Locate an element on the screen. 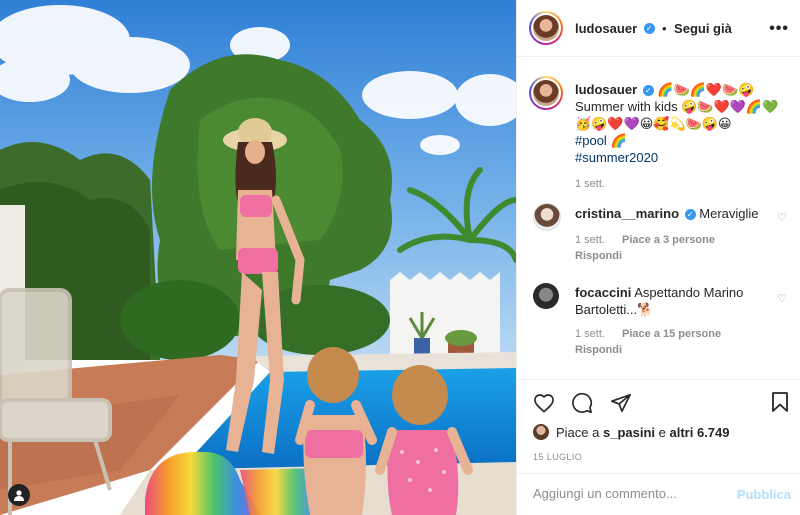 The height and width of the screenshot is (515, 800). caption-time: 1 sett. is located at coordinates (682, 184).